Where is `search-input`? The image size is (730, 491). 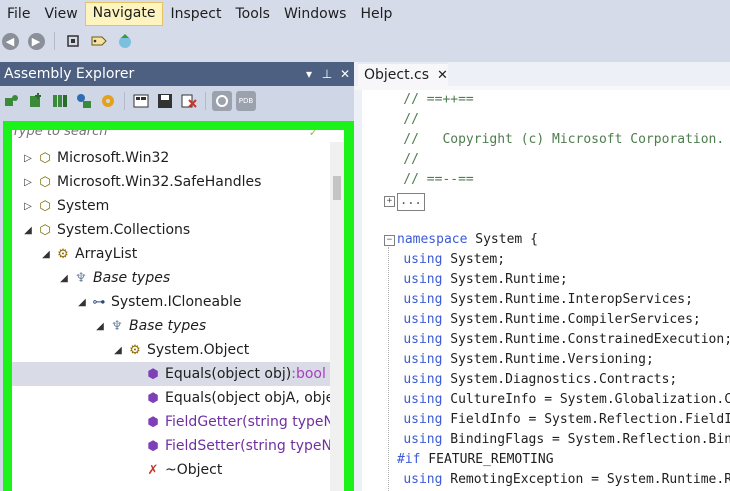
search-input is located at coordinates (162, 135).